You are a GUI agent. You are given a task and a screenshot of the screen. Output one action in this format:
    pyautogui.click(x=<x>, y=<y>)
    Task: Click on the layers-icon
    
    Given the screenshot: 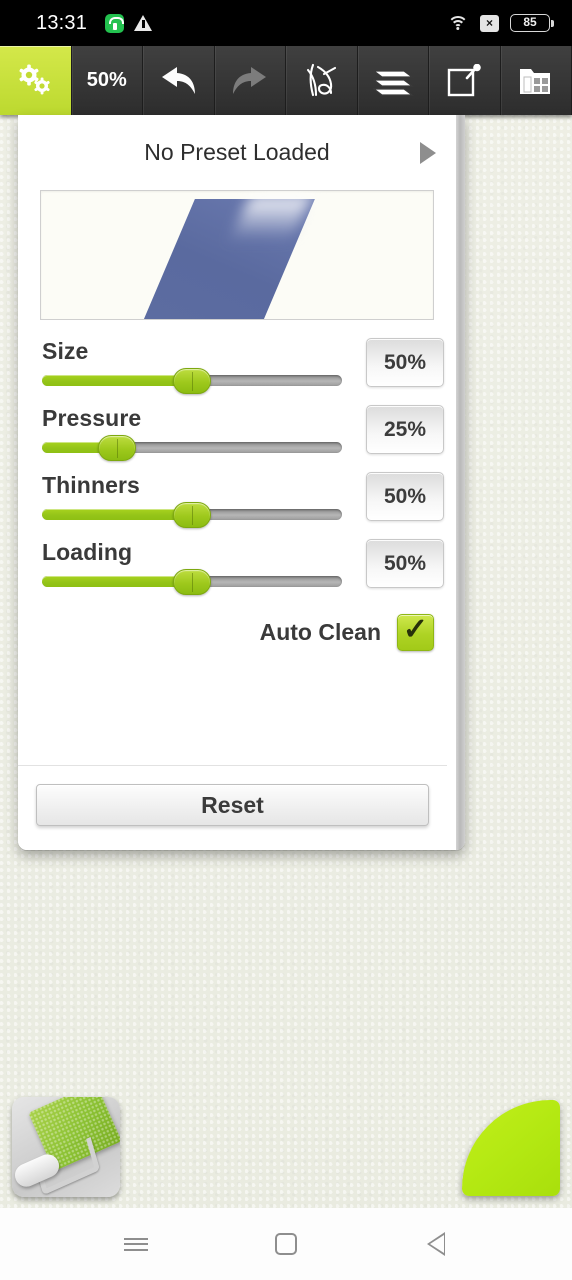 What is the action you would take?
    pyautogui.click(x=393, y=81)
    